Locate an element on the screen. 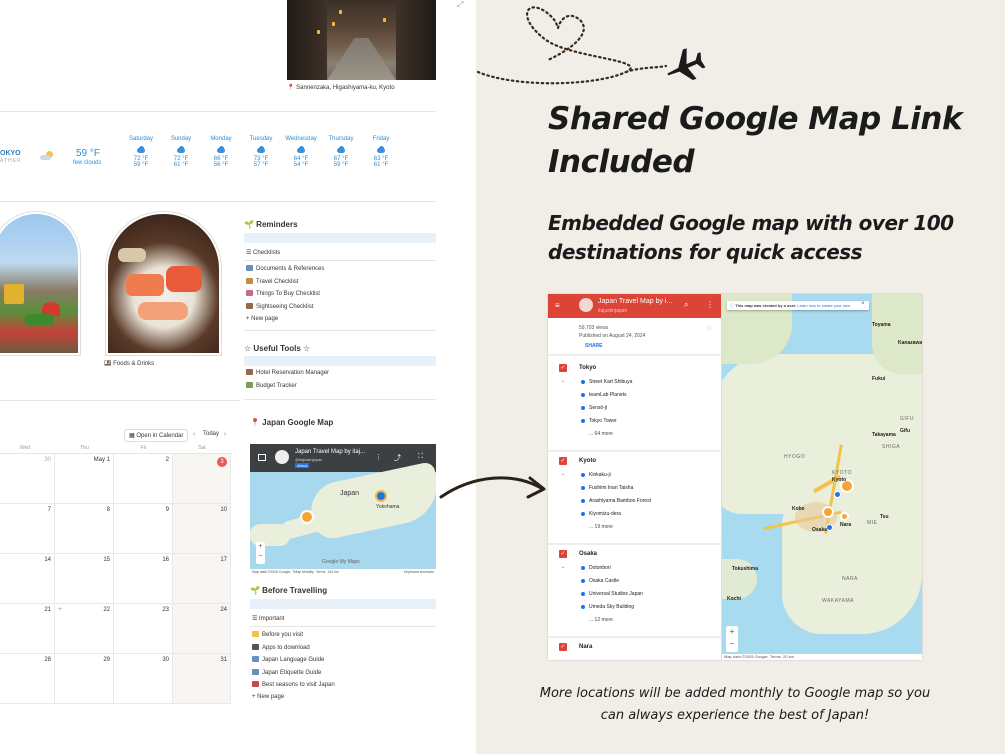 Image resolution: width=1005 pixels, height=754 pixels. calendar-day-cell: 23 is located at coordinates (143, 629).